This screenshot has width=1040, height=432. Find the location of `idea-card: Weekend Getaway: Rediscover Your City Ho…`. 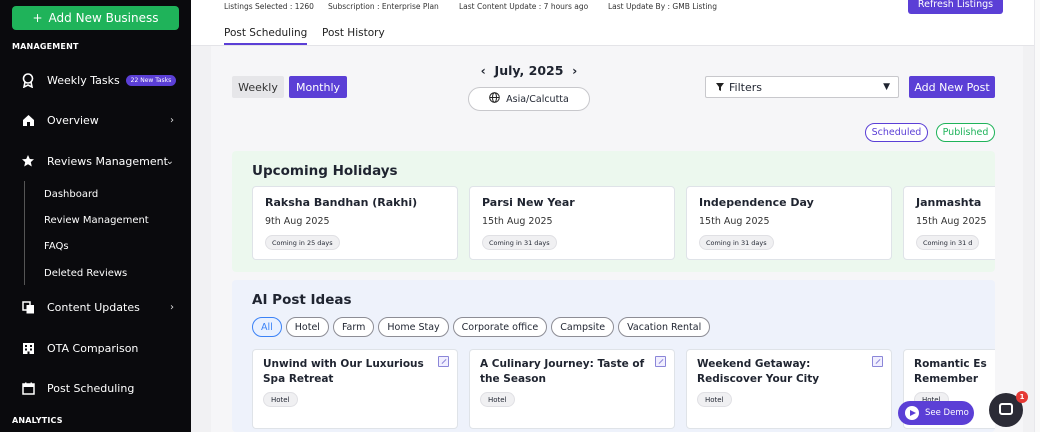

idea-card: Weekend Getaway: Rediscover Your City Ho… is located at coordinates (789, 389).